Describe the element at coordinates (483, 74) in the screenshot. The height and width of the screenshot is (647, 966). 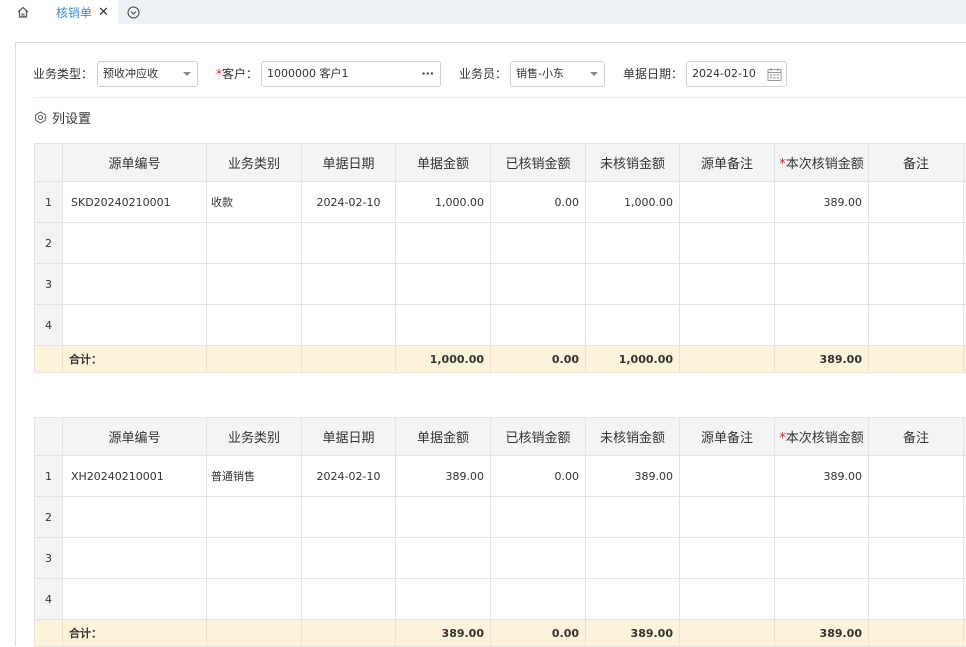
I see `salesman-label: 业务员：` at that location.